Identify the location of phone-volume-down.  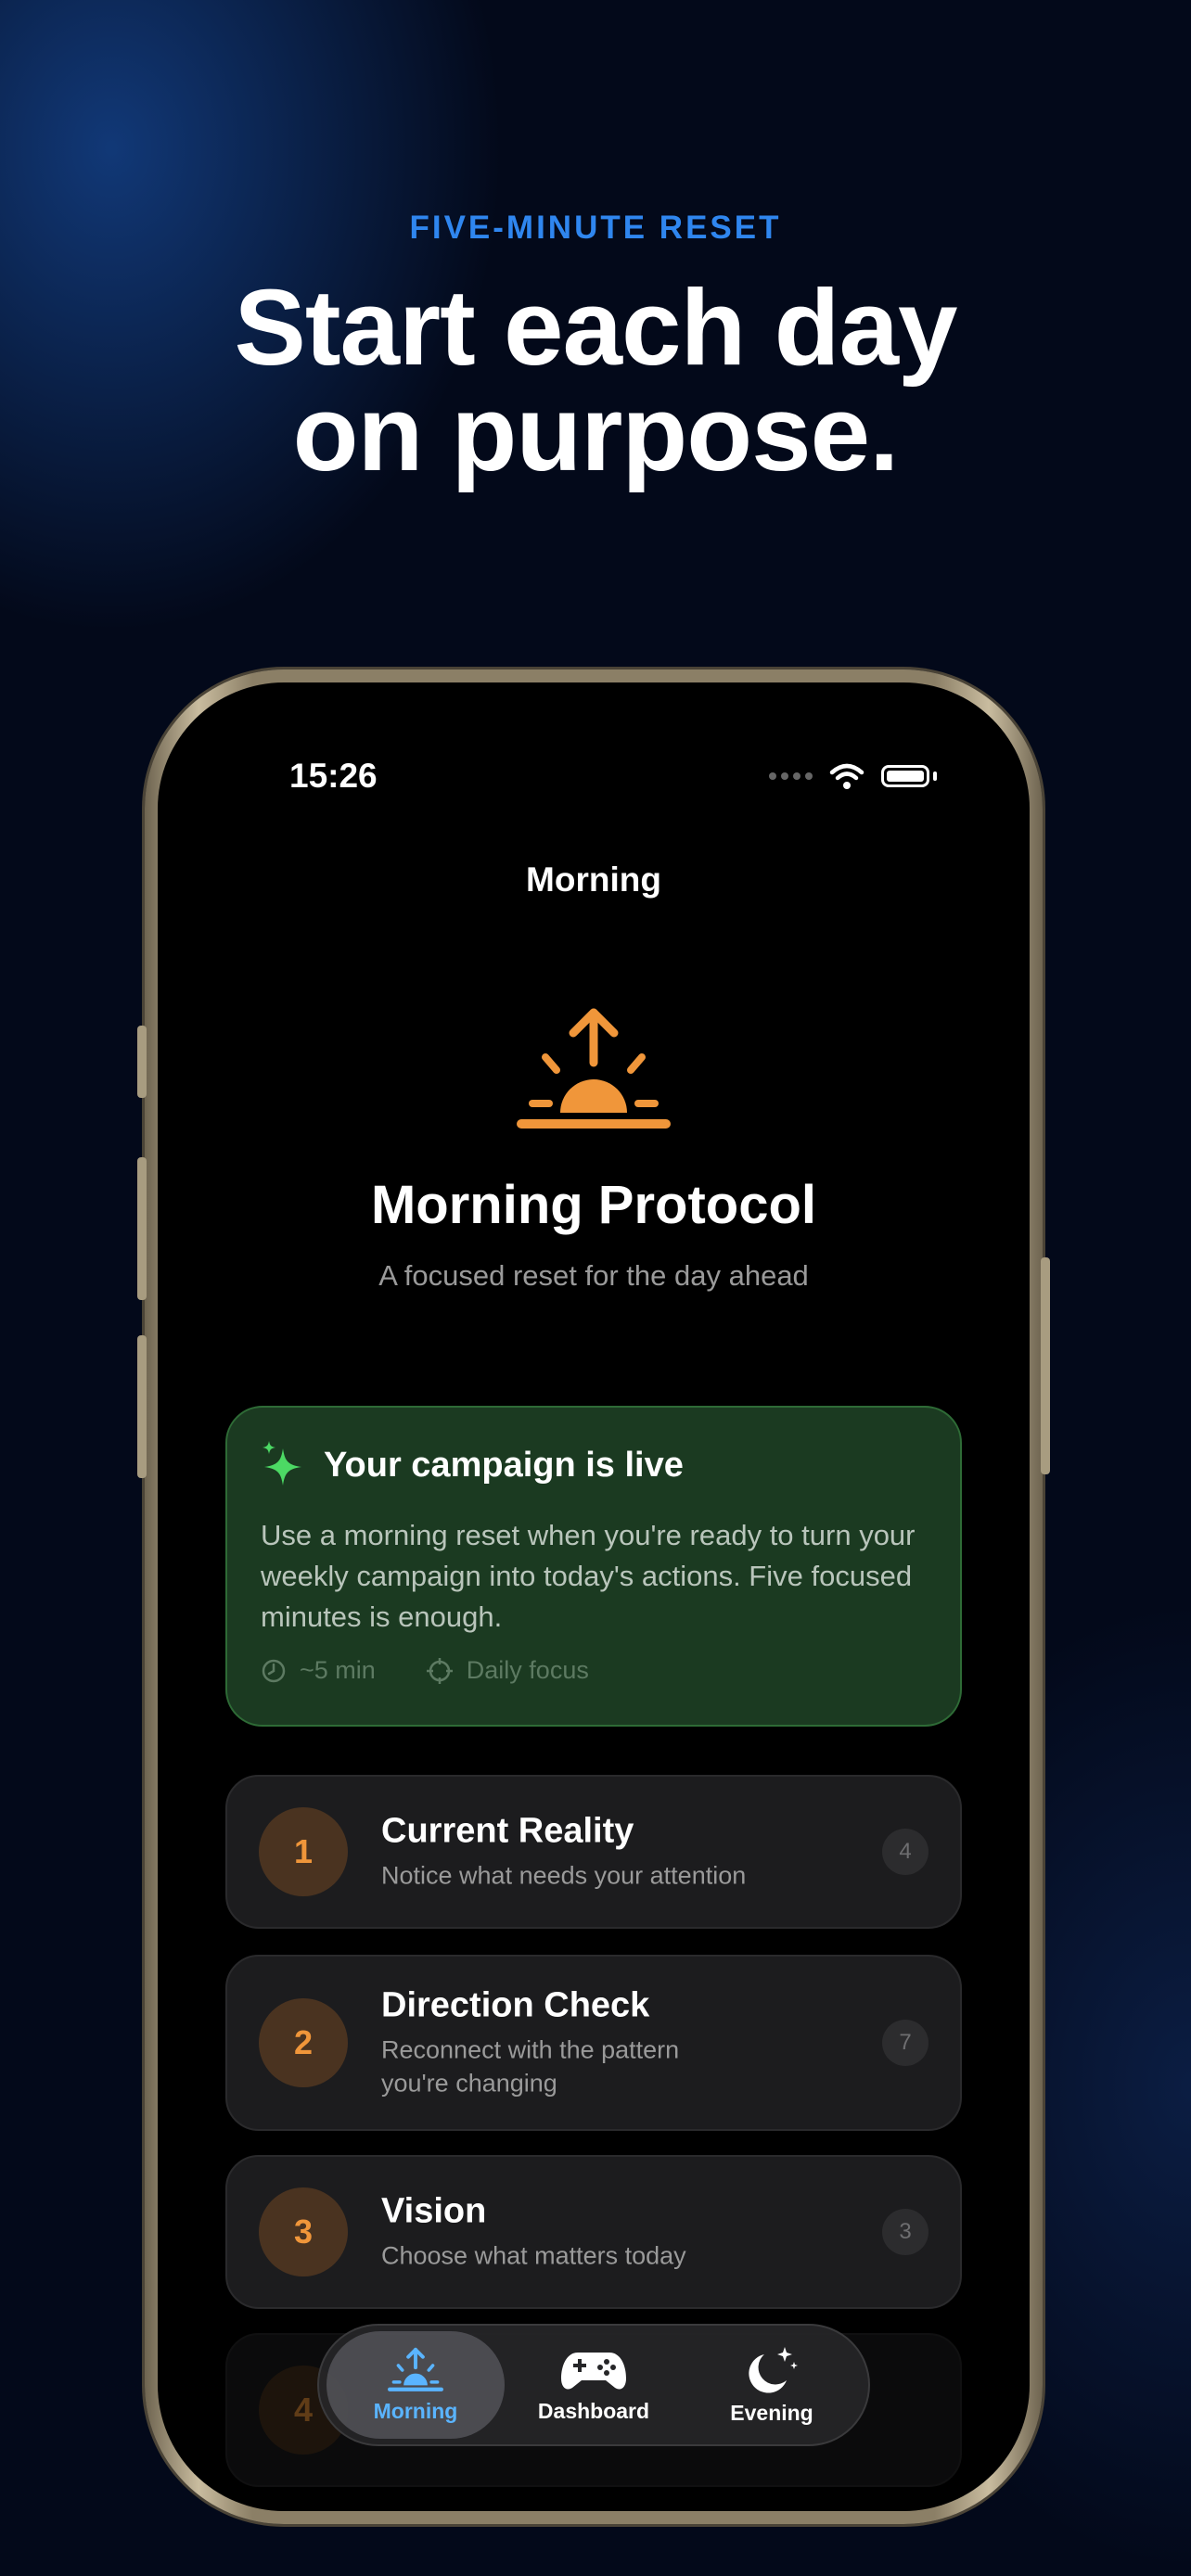
(142, 1406).